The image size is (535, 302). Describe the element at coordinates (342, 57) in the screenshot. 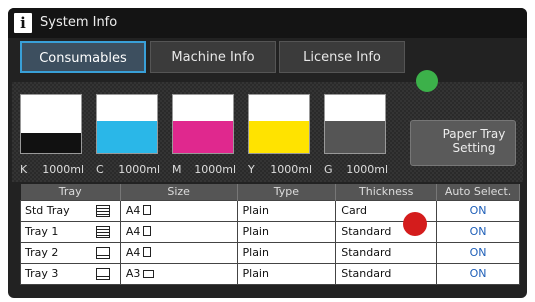

I see `tab-license-info: License Info` at that location.